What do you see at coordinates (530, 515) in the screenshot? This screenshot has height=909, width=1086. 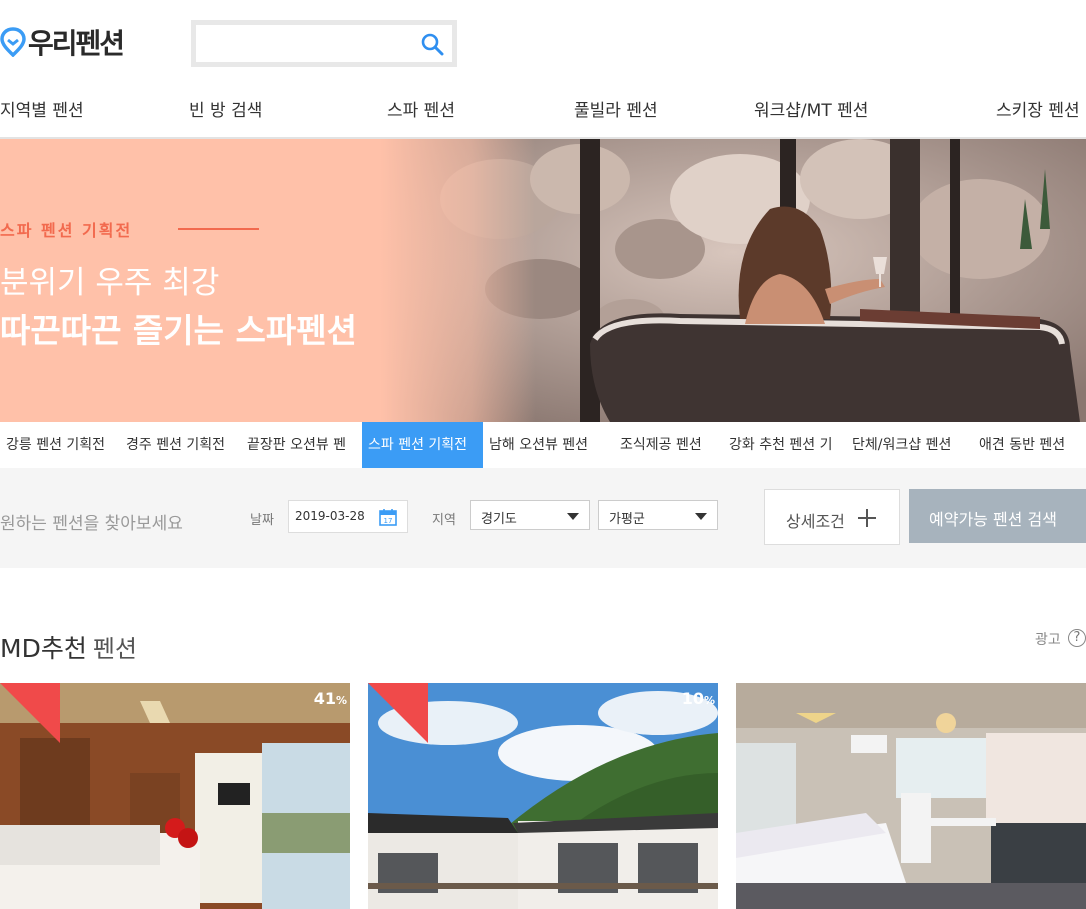 I see `region-province-select: 경기도` at bounding box center [530, 515].